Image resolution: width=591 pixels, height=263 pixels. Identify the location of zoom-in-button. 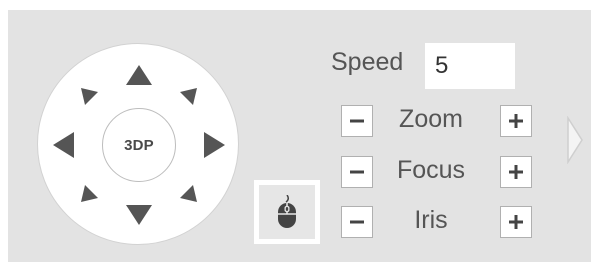
(516, 121).